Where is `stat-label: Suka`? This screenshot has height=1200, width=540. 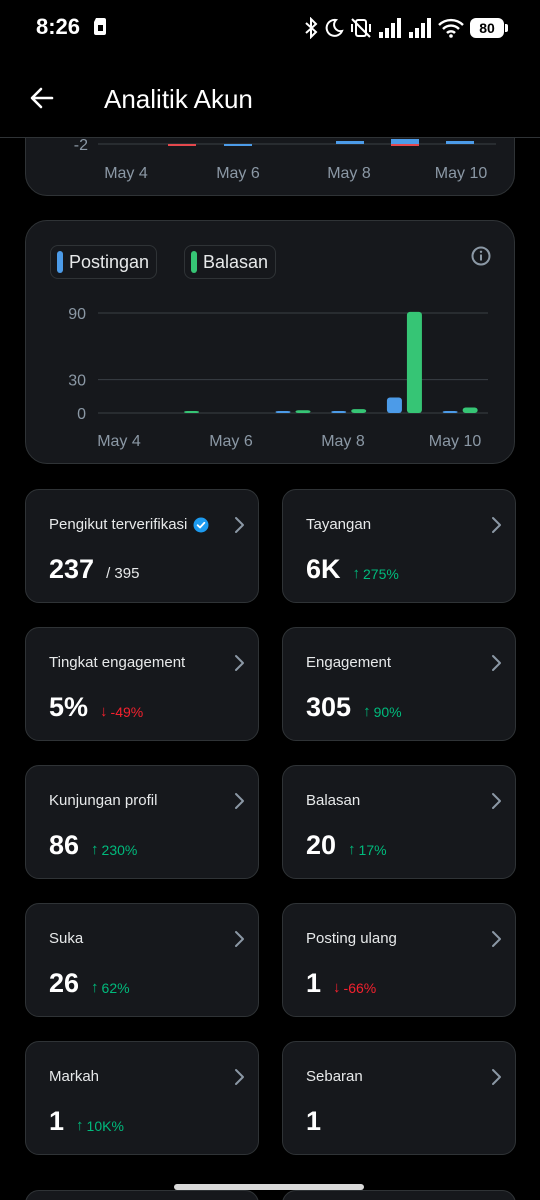
stat-label: Suka is located at coordinates (66, 938).